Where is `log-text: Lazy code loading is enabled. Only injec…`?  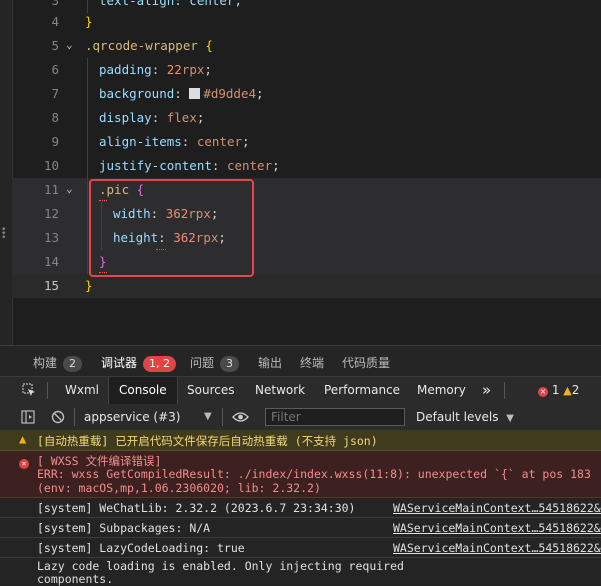 log-text: Lazy code loading is enabled. Only injec… is located at coordinates (220, 566).